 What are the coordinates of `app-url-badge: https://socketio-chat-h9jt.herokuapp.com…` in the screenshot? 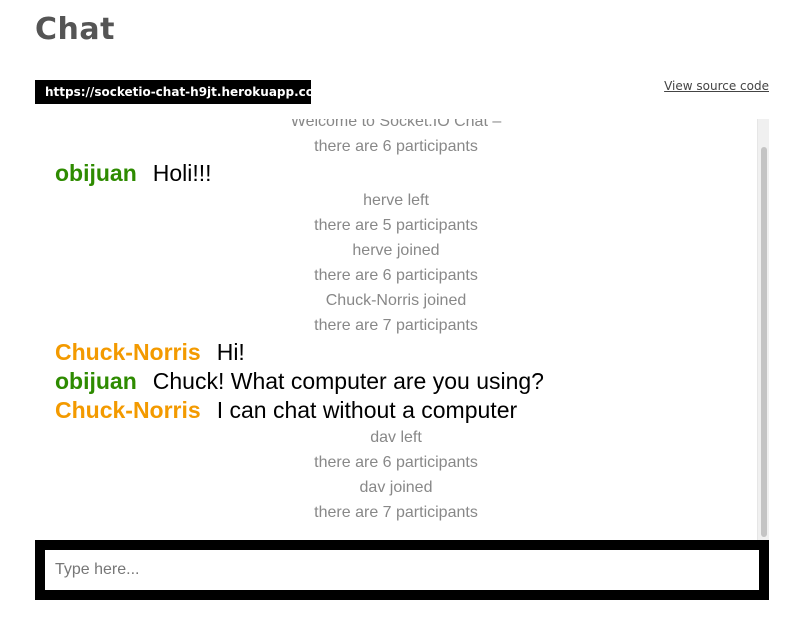 It's located at (183, 92).